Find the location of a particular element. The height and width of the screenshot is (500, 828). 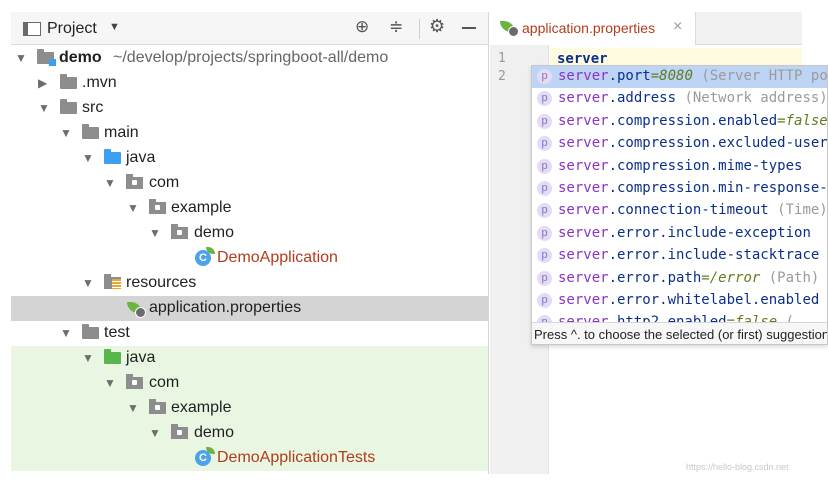

source-folder-icon is located at coordinates (112, 156).